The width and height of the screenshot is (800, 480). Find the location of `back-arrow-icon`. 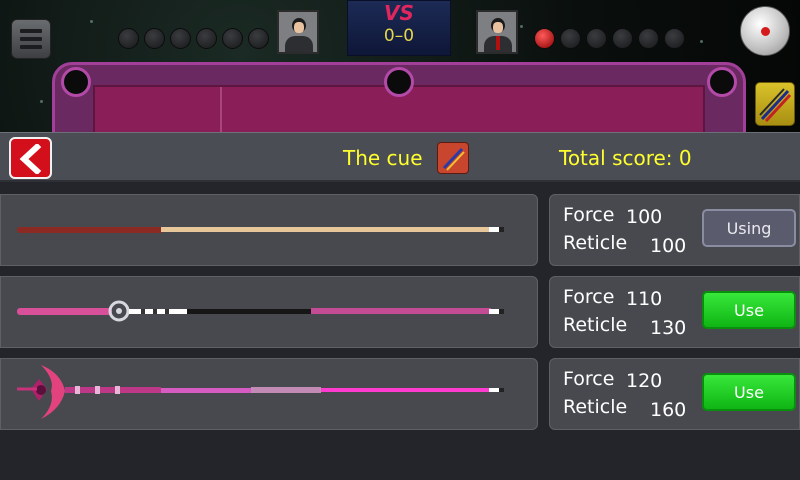

back-arrow-icon is located at coordinates (30, 159).